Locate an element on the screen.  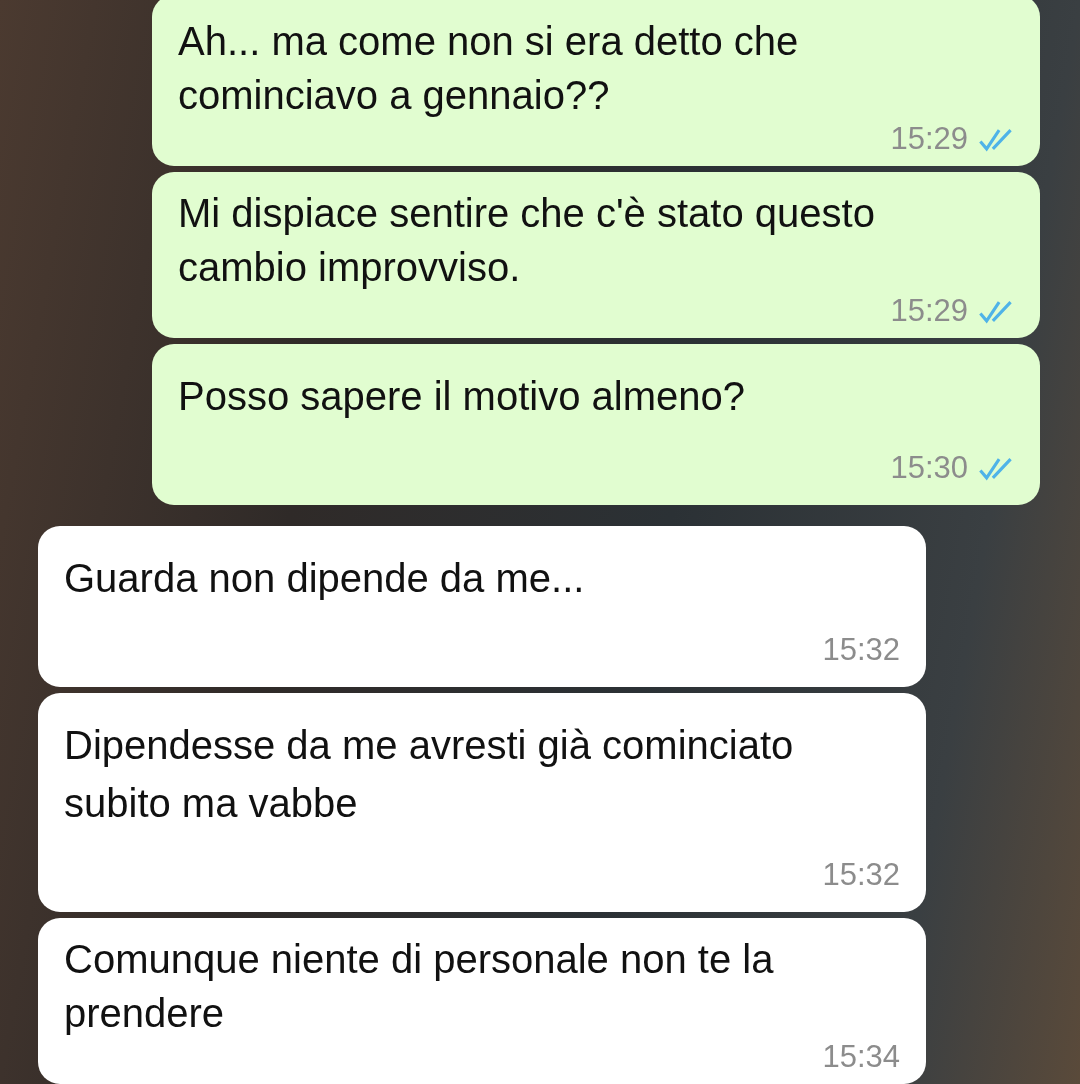
message-text: Comunque niente di personale non te la prendere is located at coordinates (419, 986).